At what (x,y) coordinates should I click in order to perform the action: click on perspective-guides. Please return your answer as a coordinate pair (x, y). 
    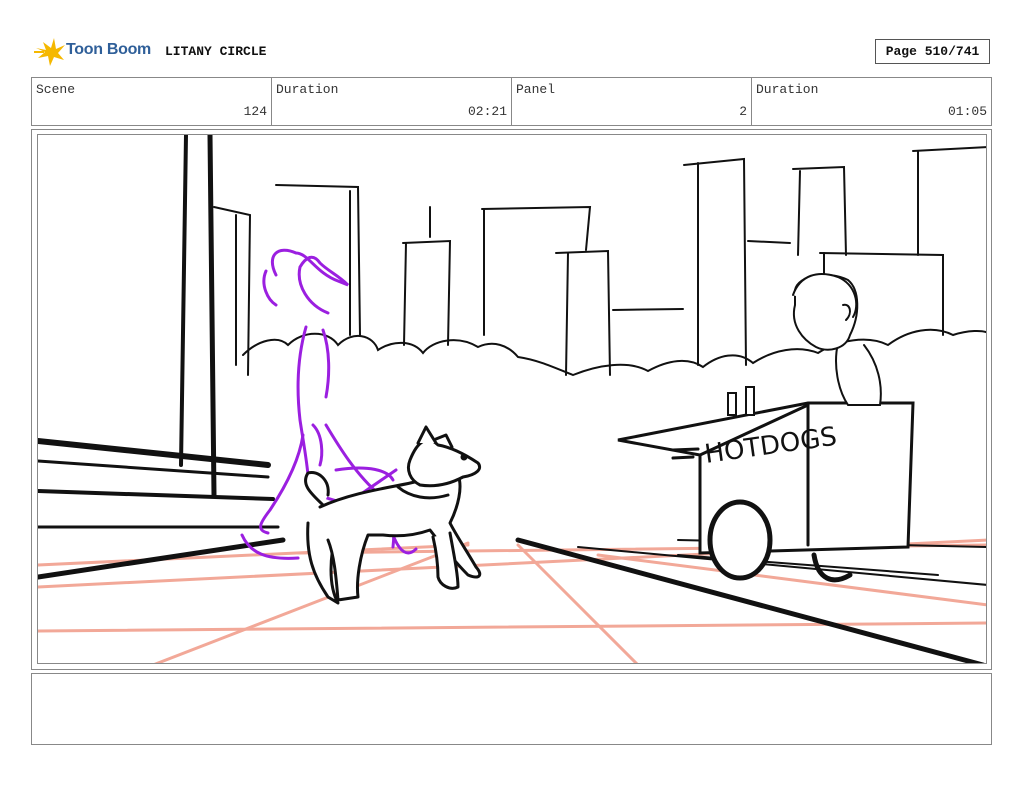
    Looking at the image, I should click on (512, 600).